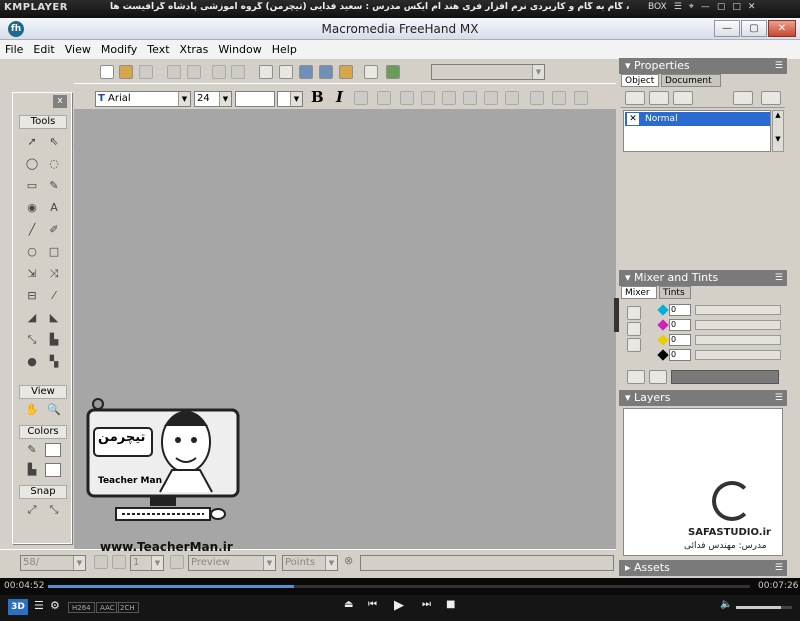  What do you see at coordinates (470, 98) in the screenshot?
I see `attach-to-path-icon` at bounding box center [470, 98].